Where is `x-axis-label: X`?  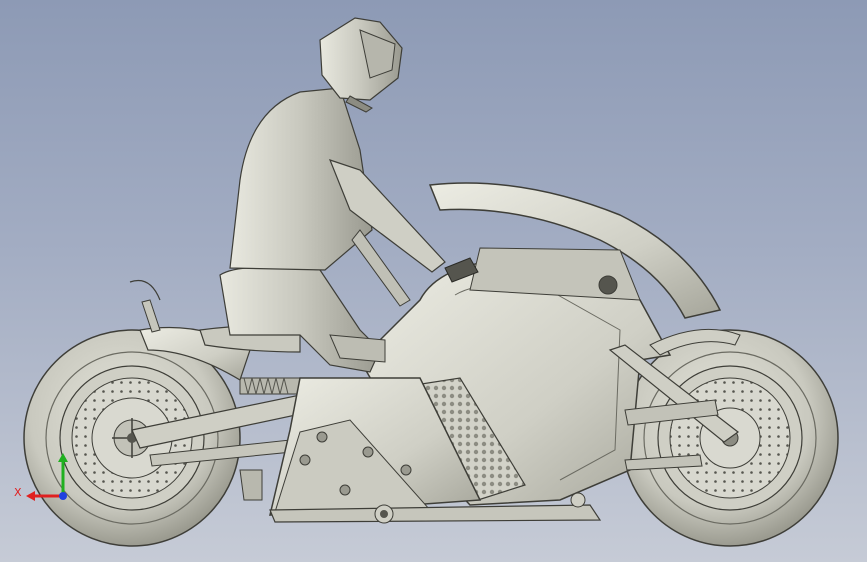 x-axis-label: X is located at coordinates (18, 492).